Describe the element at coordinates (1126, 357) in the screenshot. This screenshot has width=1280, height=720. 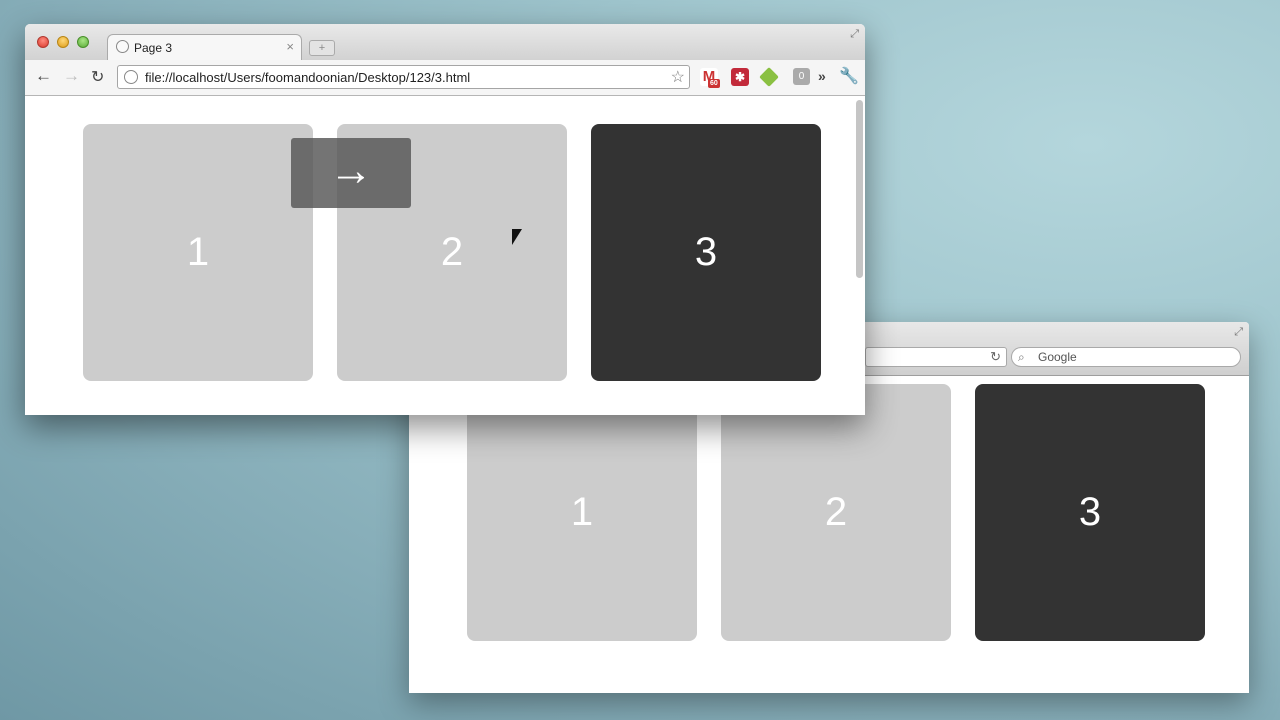
I see `back-search-field: ⌕ Google` at that location.